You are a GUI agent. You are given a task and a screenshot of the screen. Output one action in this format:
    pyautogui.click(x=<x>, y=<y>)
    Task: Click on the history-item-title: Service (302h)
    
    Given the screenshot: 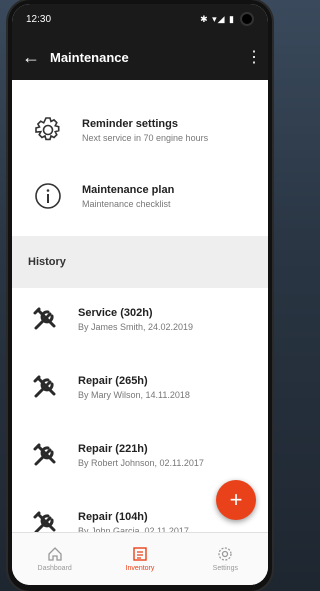 What is the action you would take?
    pyautogui.click(x=115, y=312)
    